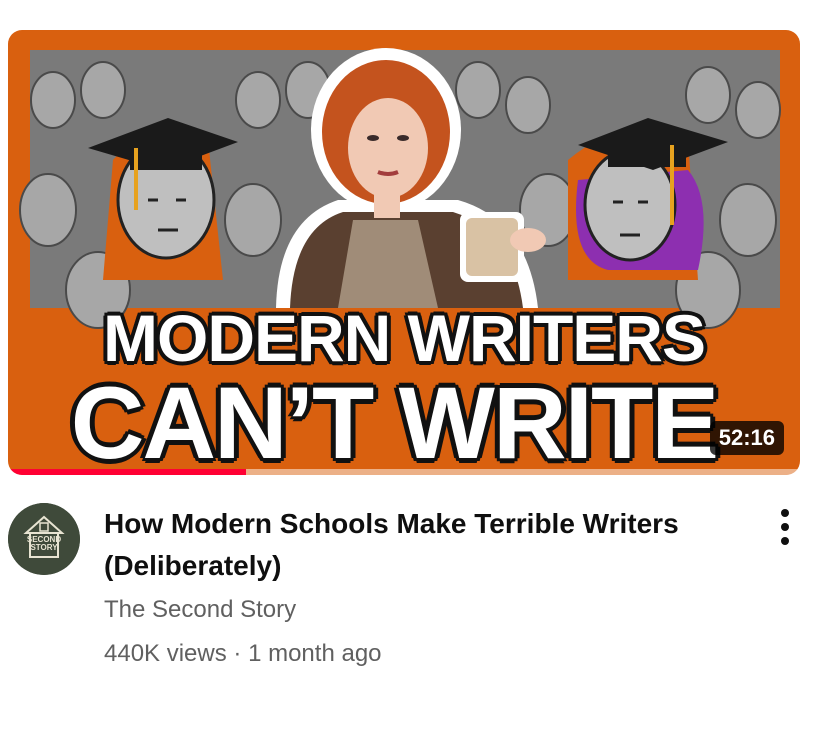  What do you see at coordinates (315, 653) in the screenshot?
I see `upload-age: 1 month ago` at bounding box center [315, 653].